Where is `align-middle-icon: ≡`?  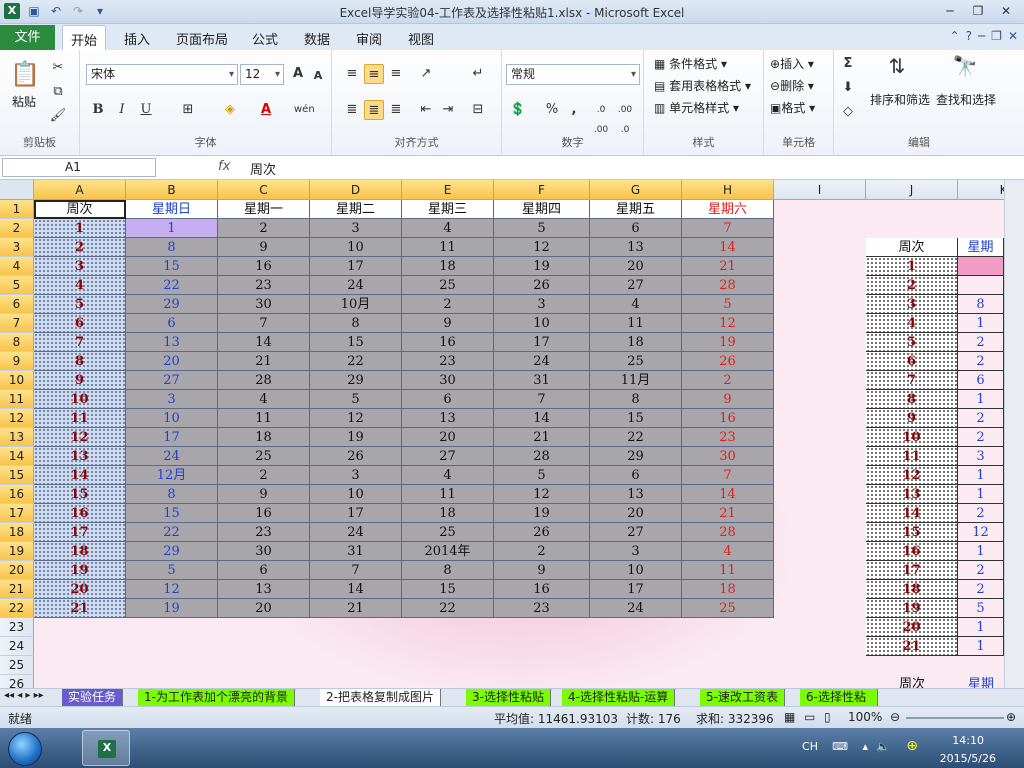 align-middle-icon: ≡ is located at coordinates (374, 74).